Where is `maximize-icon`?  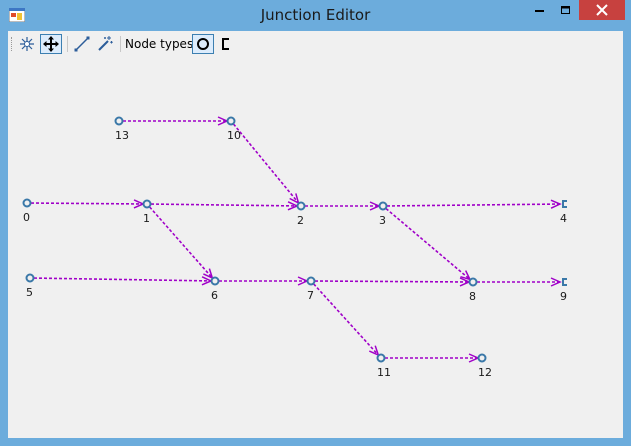
maximize-icon is located at coordinates (565, 10).